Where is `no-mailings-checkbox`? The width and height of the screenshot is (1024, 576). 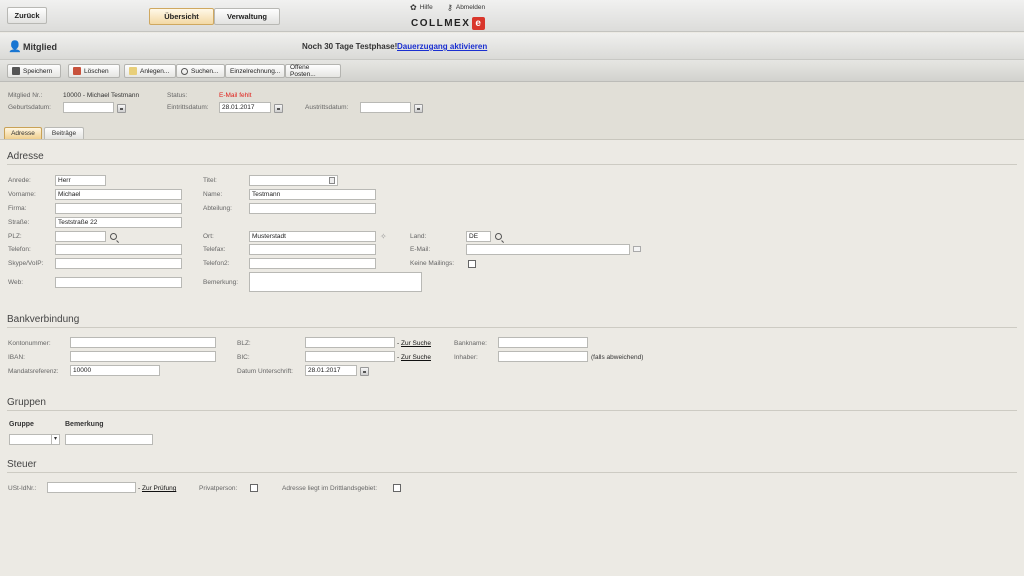 no-mailings-checkbox is located at coordinates (472, 264).